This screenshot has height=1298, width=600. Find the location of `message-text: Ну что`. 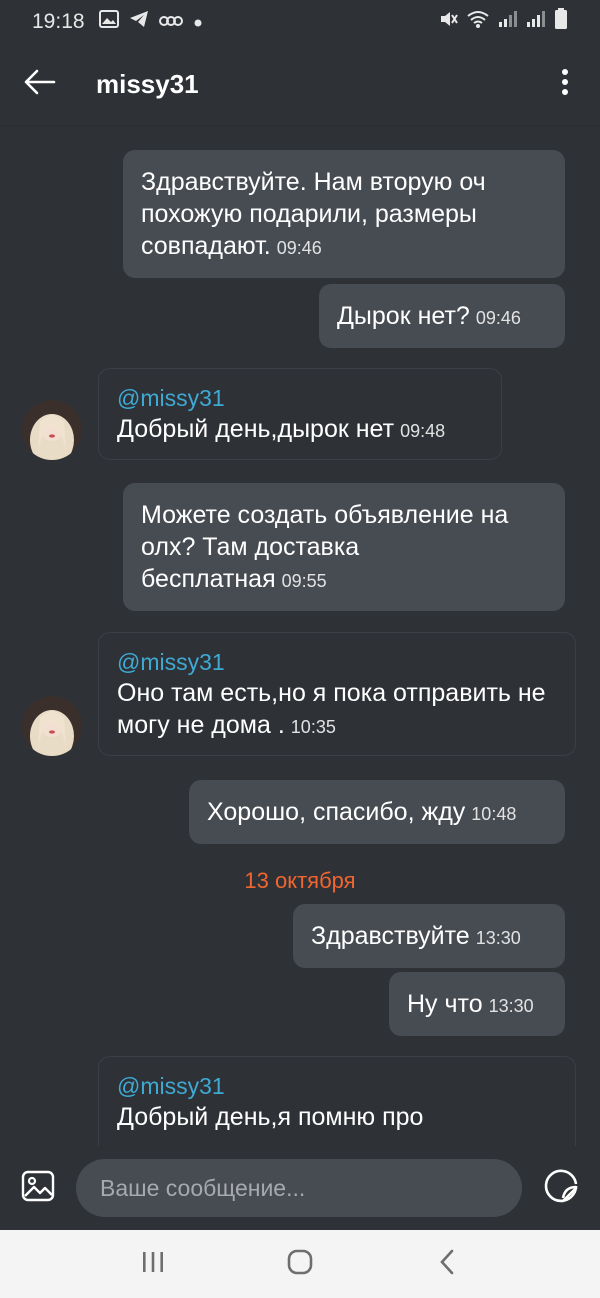

message-text: Ну что is located at coordinates (445, 1004).